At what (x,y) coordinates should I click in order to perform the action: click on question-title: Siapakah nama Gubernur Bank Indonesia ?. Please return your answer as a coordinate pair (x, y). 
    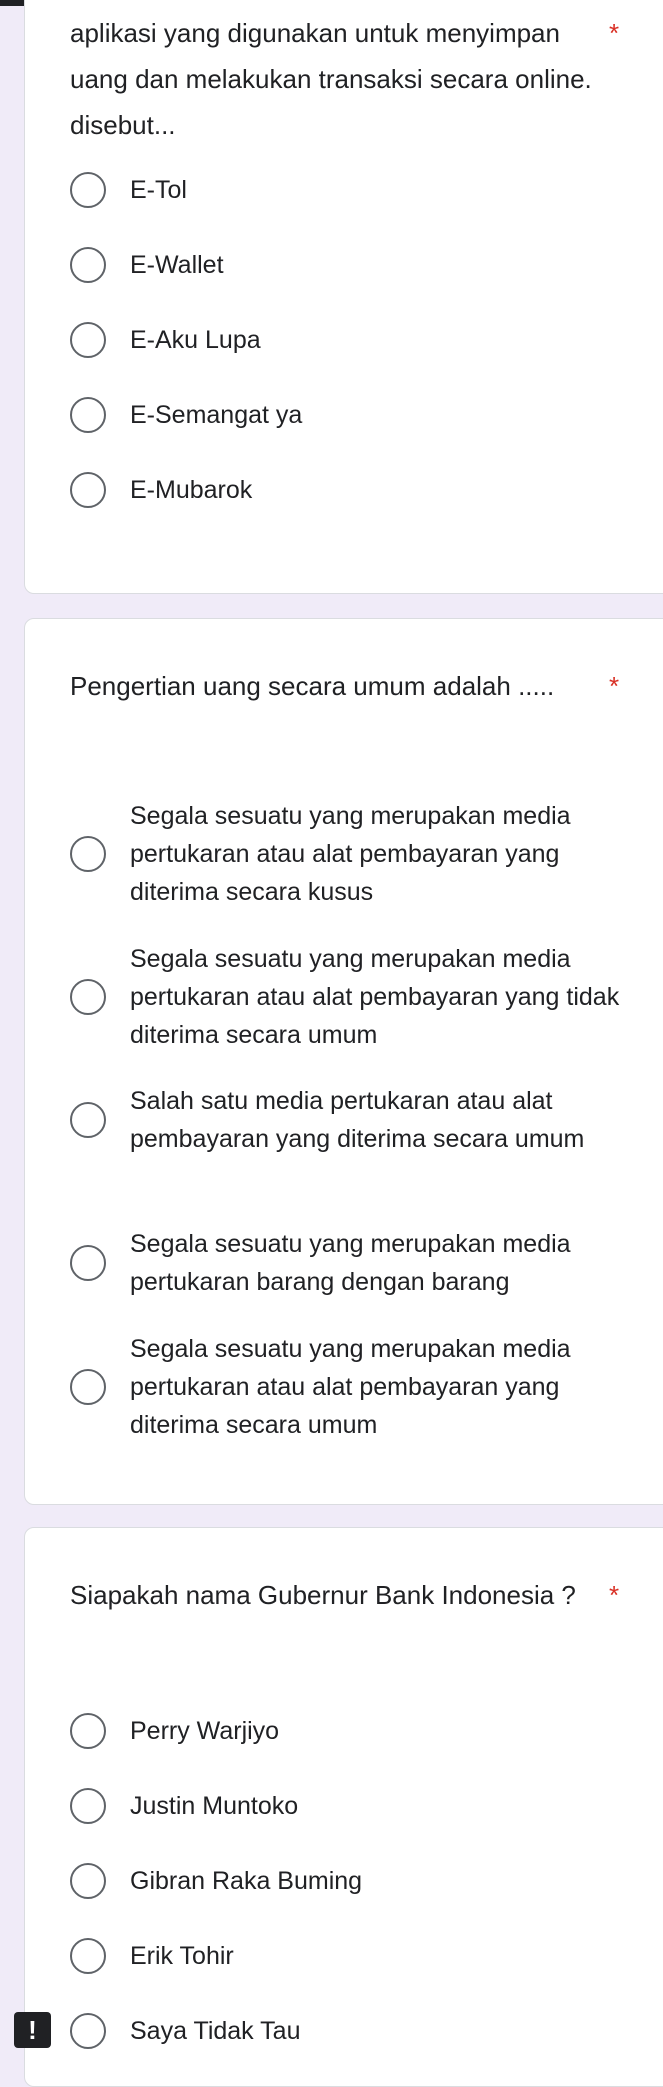
    Looking at the image, I should click on (323, 1595).